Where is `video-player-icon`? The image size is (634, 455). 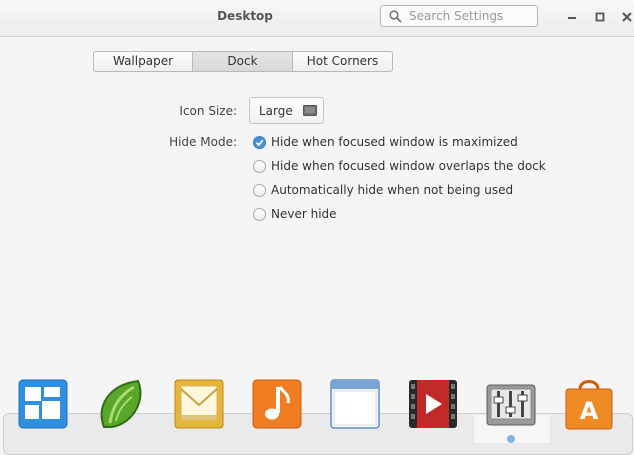 video-player-icon is located at coordinates (433, 404).